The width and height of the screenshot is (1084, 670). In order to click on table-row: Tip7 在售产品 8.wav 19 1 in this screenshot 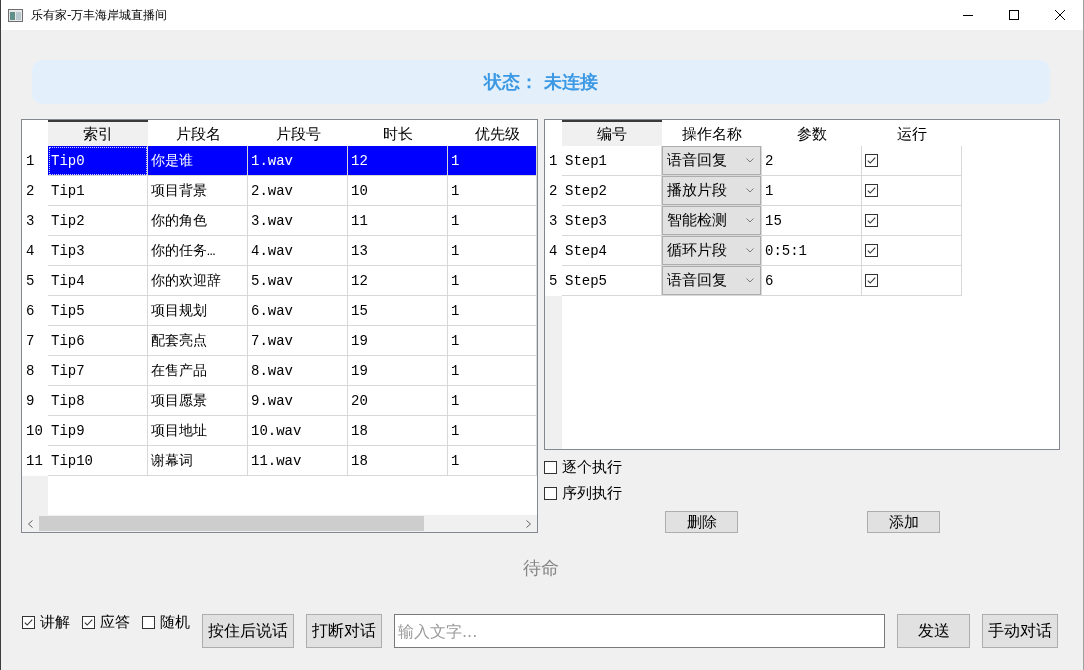, I will do `click(292, 371)`.